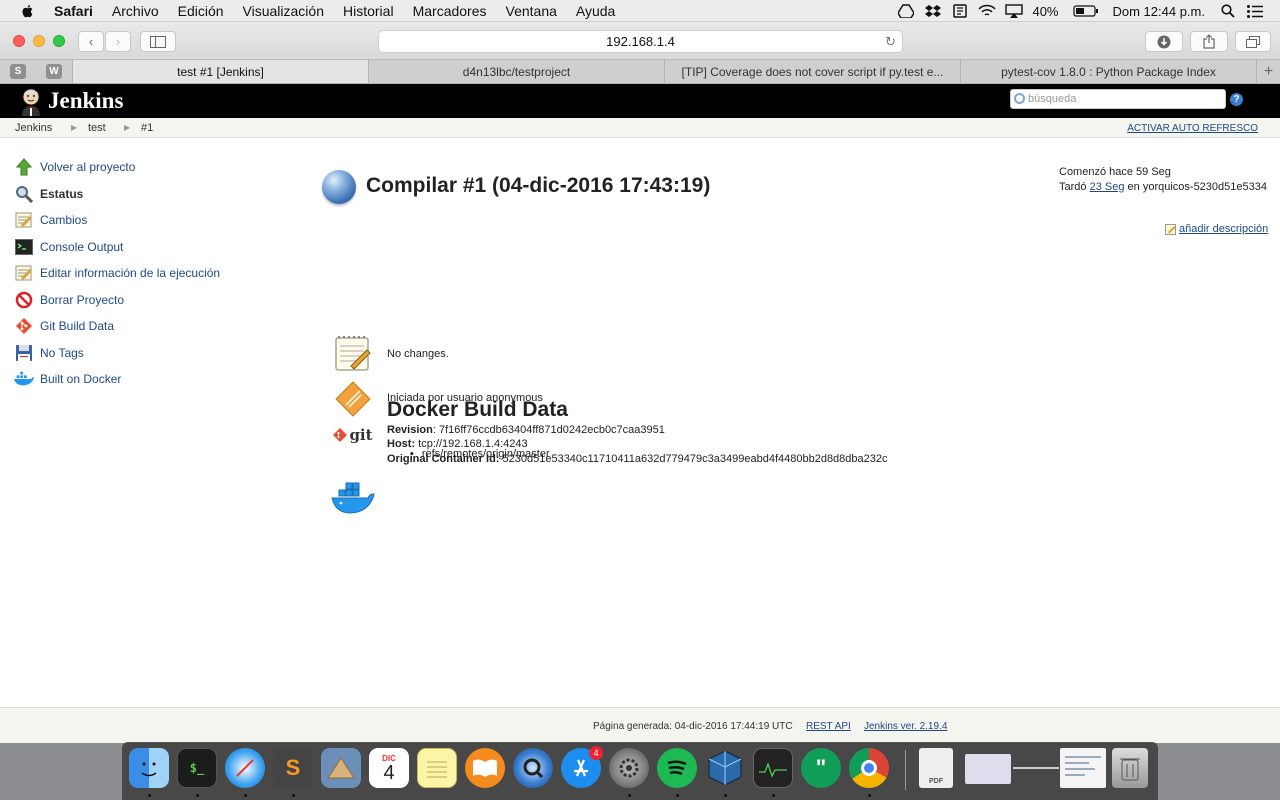  Describe the element at coordinates (1216, 229) in the screenshot. I see `add-description-link: añadir descripción` at that location.